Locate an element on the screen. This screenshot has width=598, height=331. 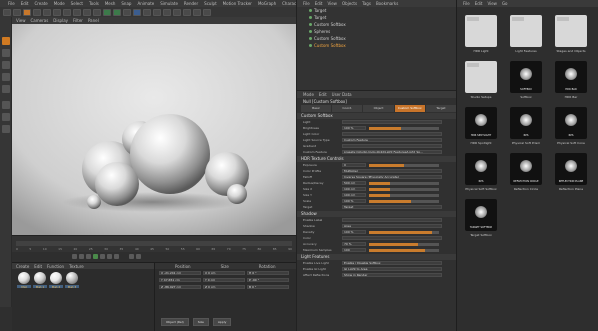
property-value: 70 % is located at coordinates (354, 244).